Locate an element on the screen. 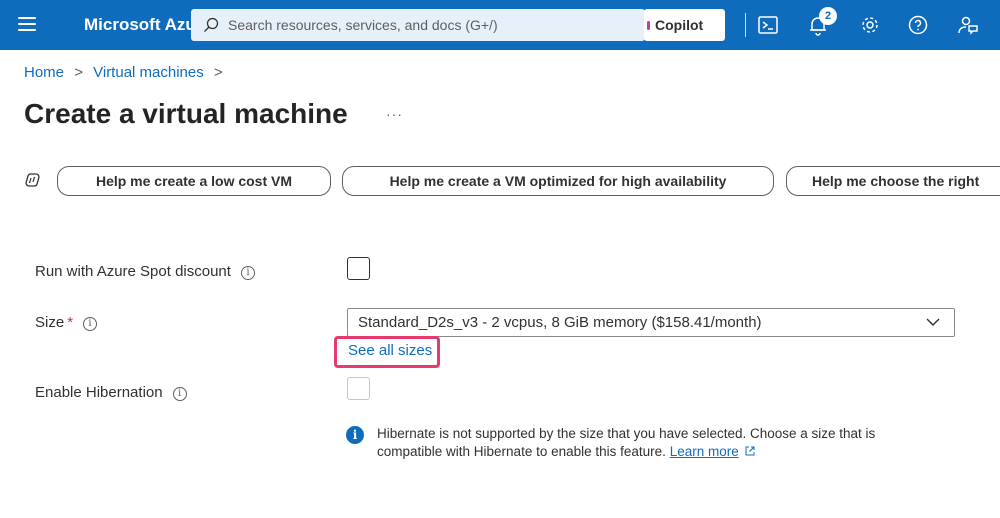  search-input is located at coordinates (428, 25).